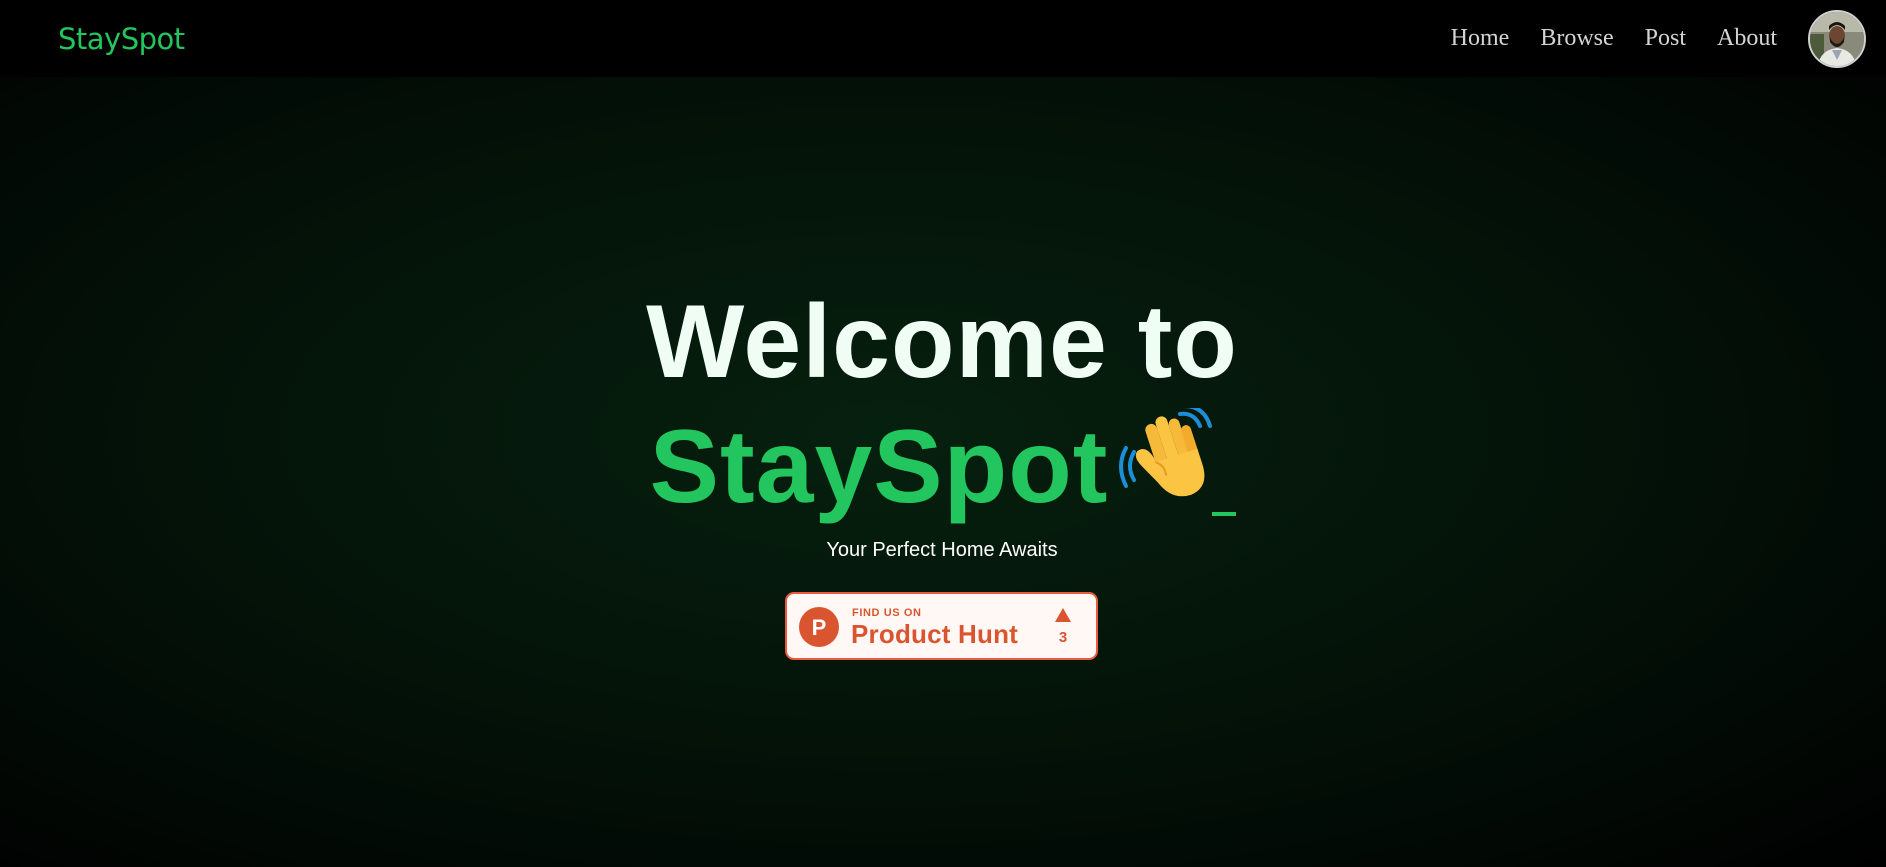 This screenshot has width=1886, height=867. I want to click on nav-post-link: Post, so click(1665, 38).